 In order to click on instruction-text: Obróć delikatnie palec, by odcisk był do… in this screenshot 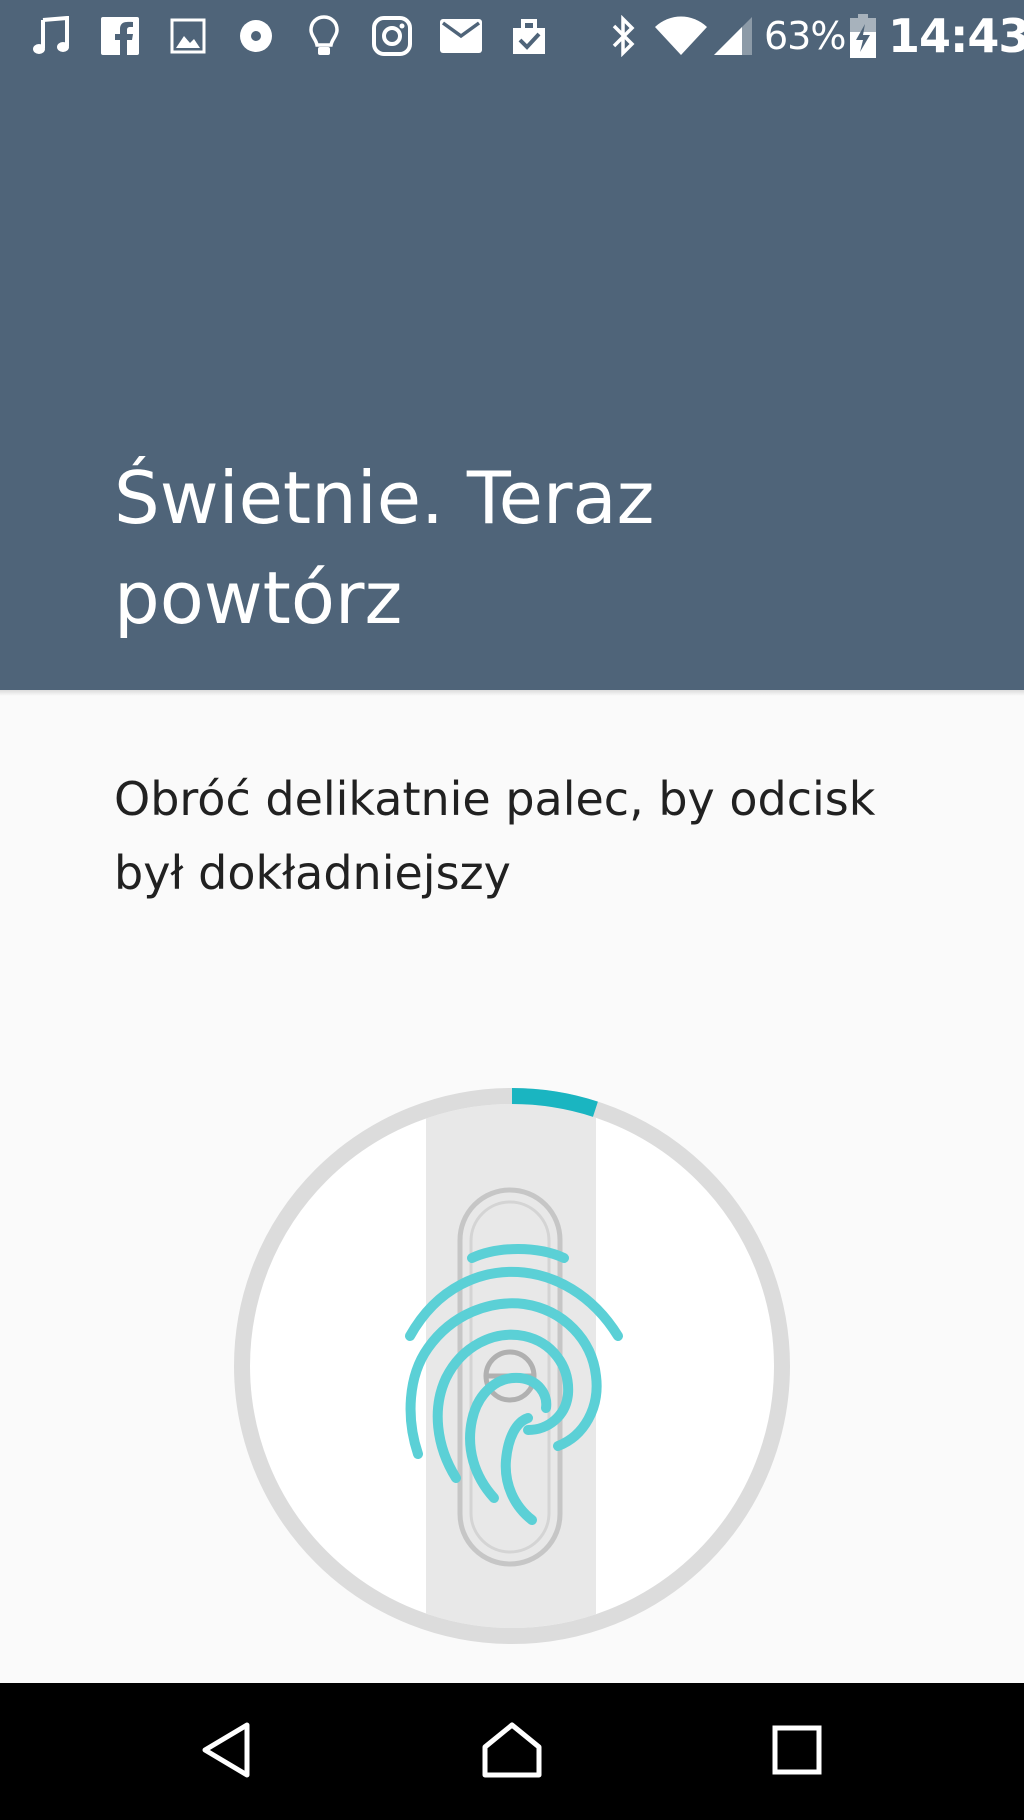, I will do `click(495, 836)`.